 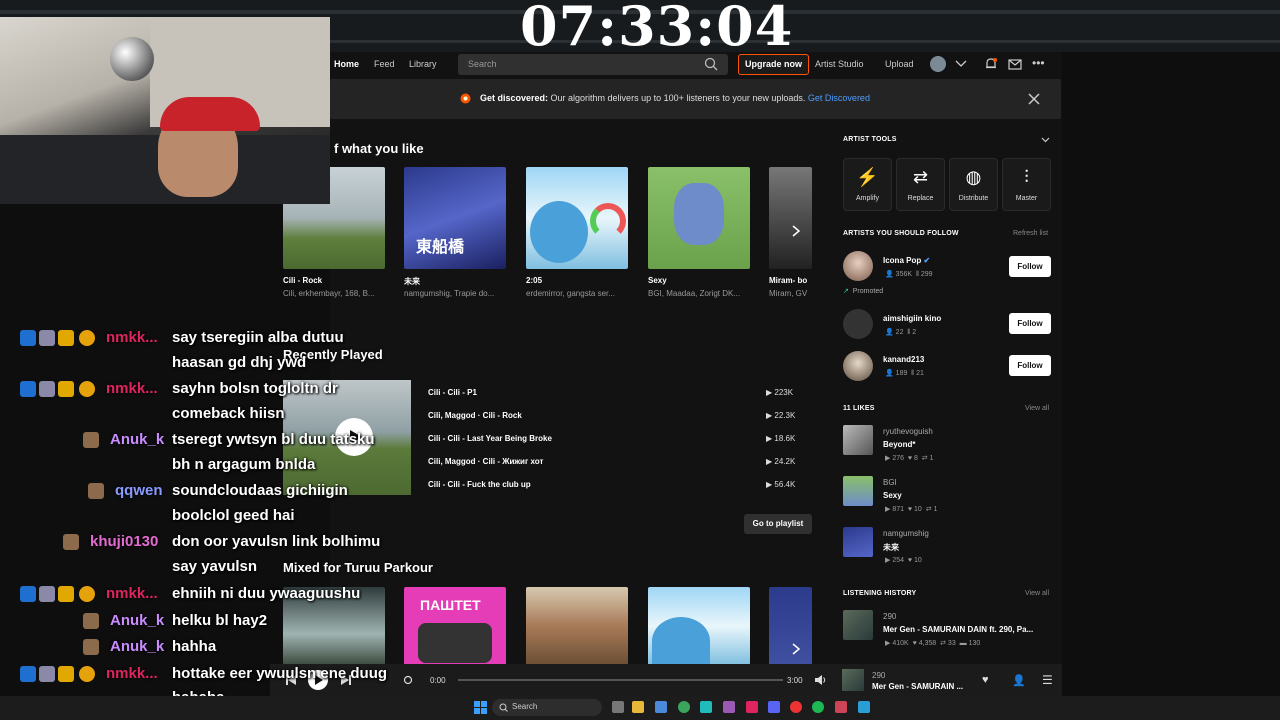 What do you see at coordinates (892, 495) in the screenshot?
I see `like-title: Sexy` at bounding box center [892, 495].